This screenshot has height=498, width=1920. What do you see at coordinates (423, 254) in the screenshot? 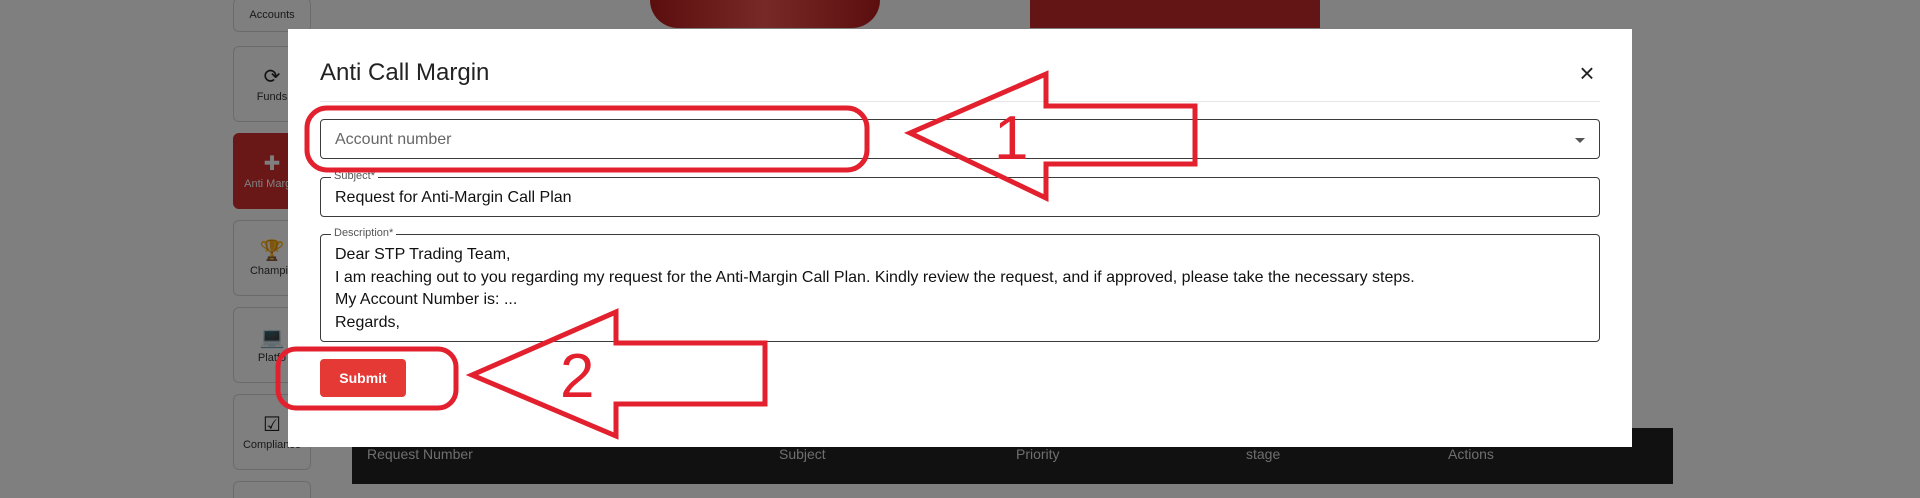
I see `description-line: Dear STP Trading Team,` at bounding box center [423, 254].